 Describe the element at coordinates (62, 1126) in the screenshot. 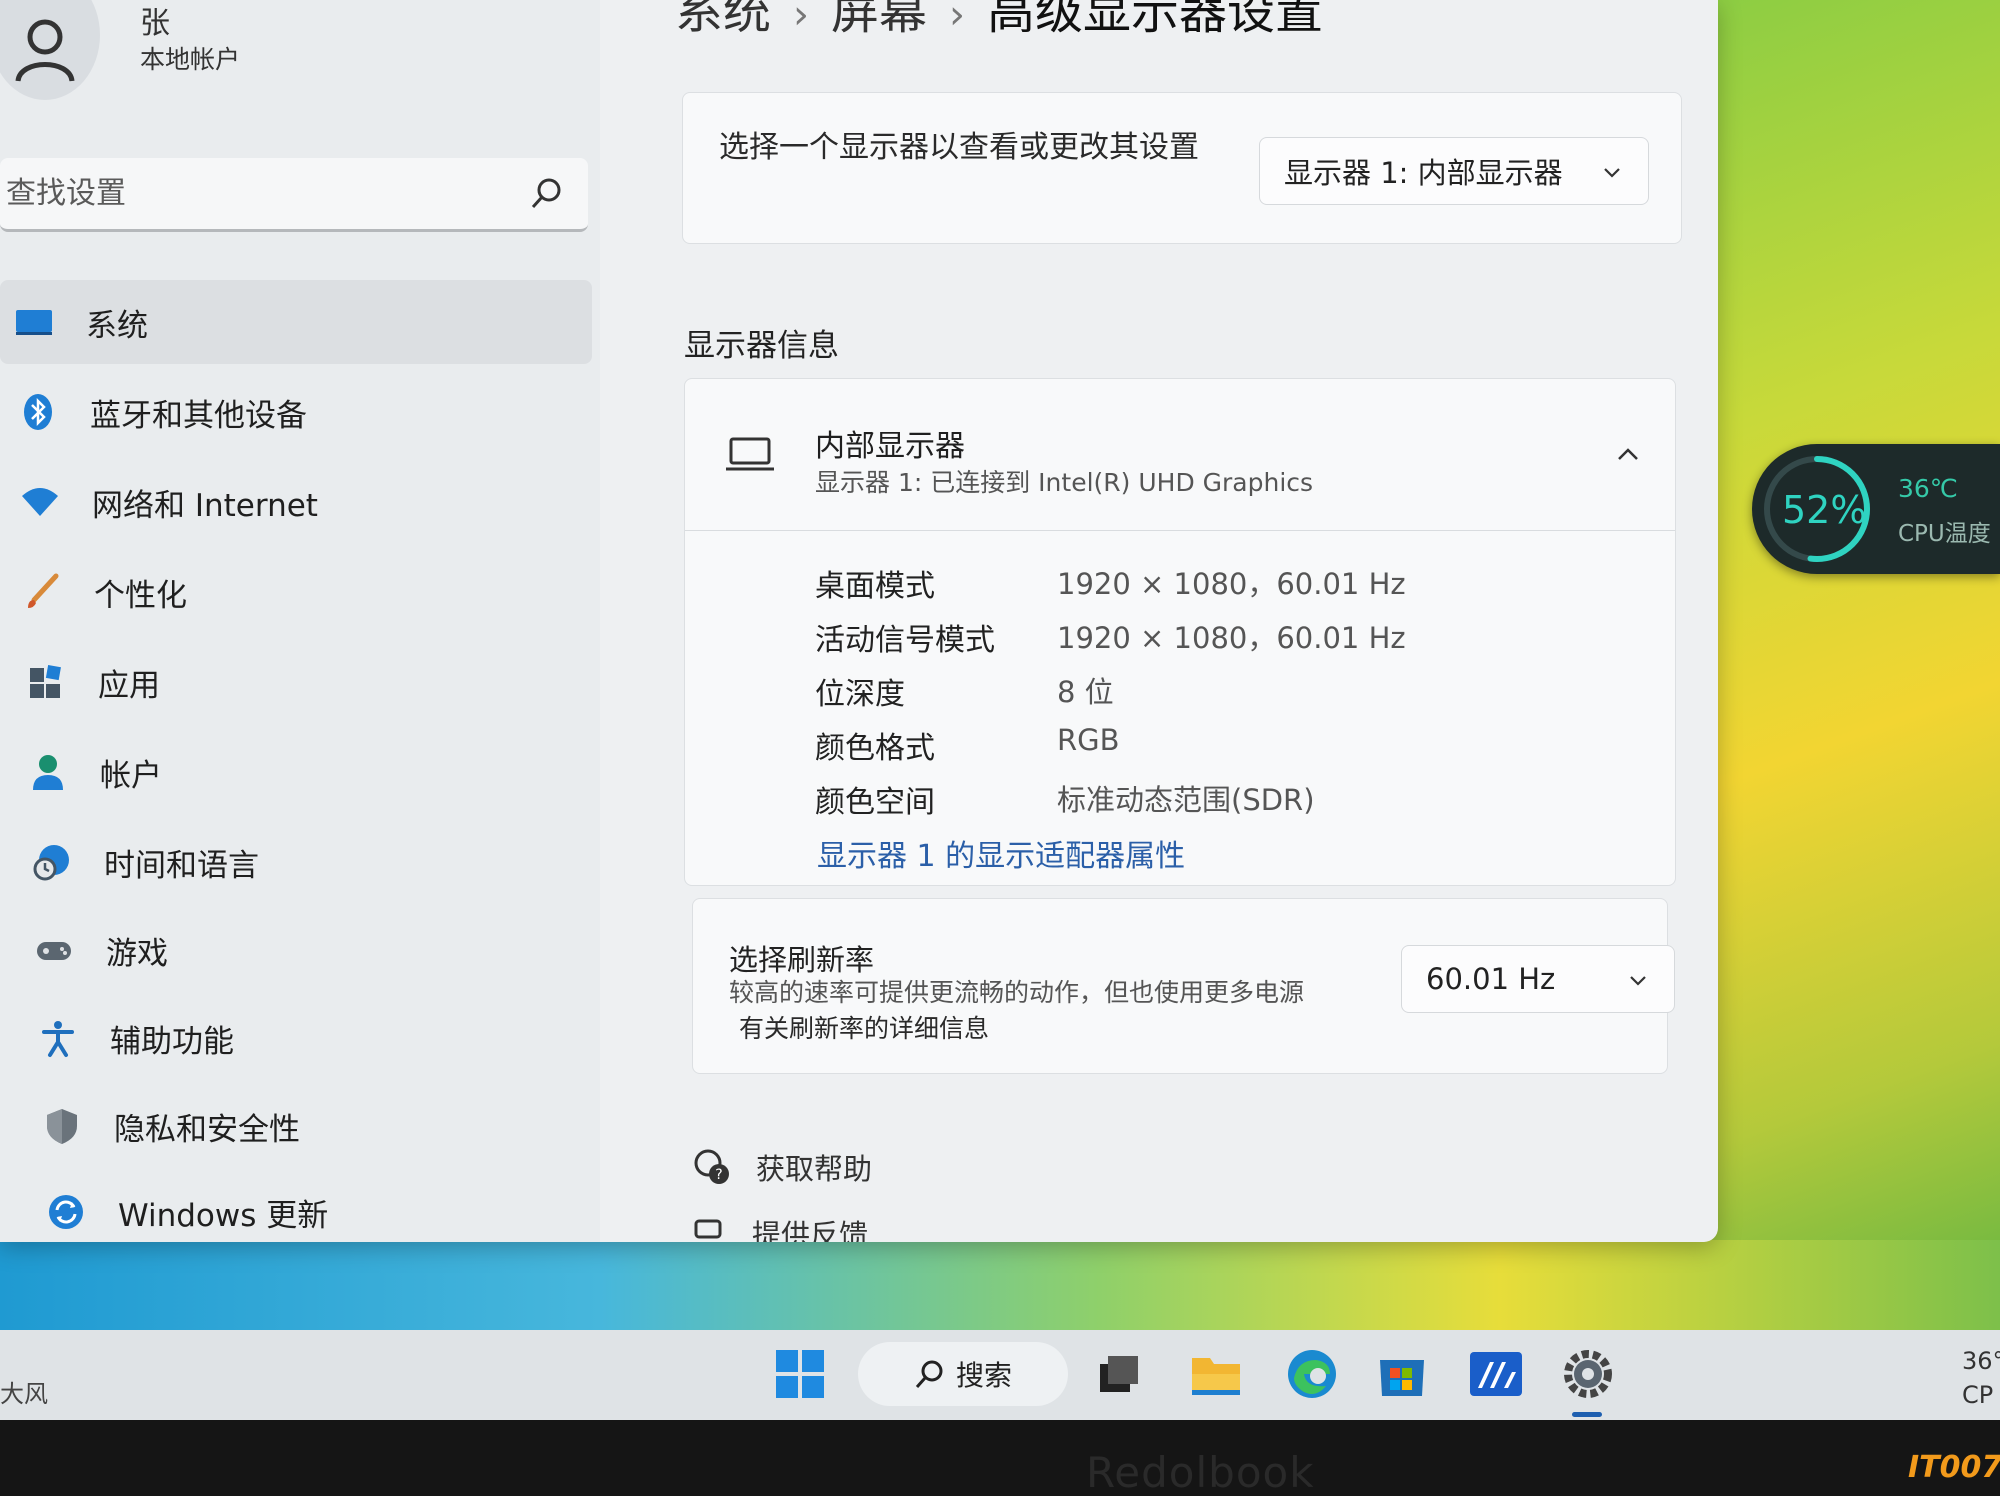

I see `shield-icon` at that location.